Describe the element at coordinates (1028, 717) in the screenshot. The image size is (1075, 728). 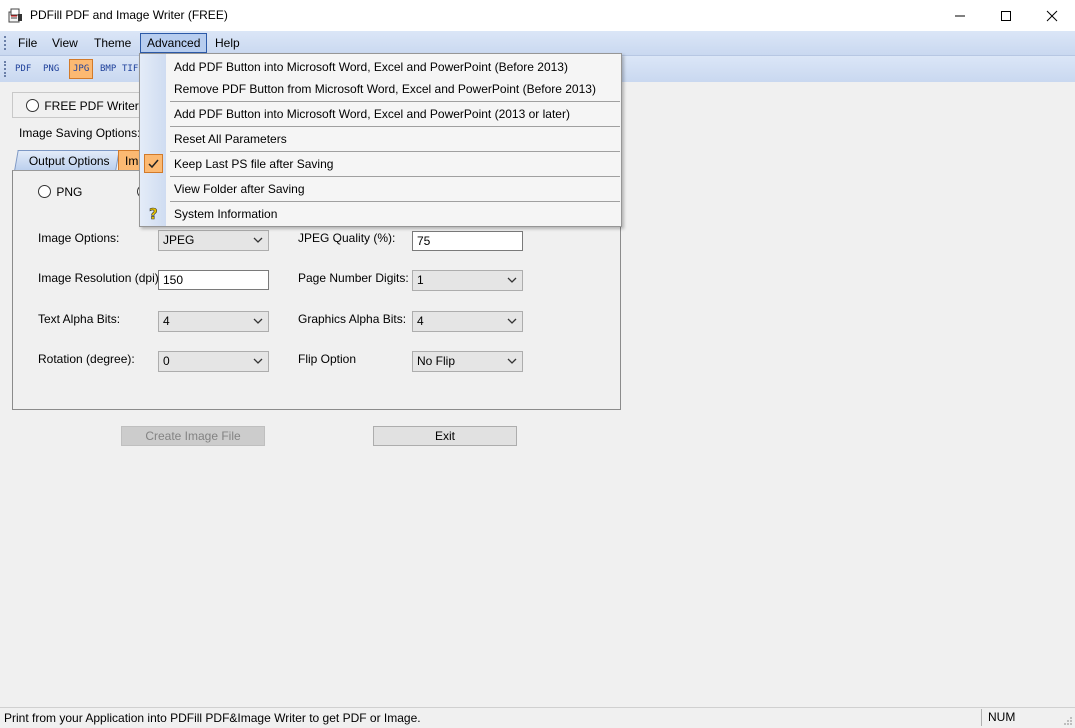
I see `num-lock-indicator: NUM` at that location.